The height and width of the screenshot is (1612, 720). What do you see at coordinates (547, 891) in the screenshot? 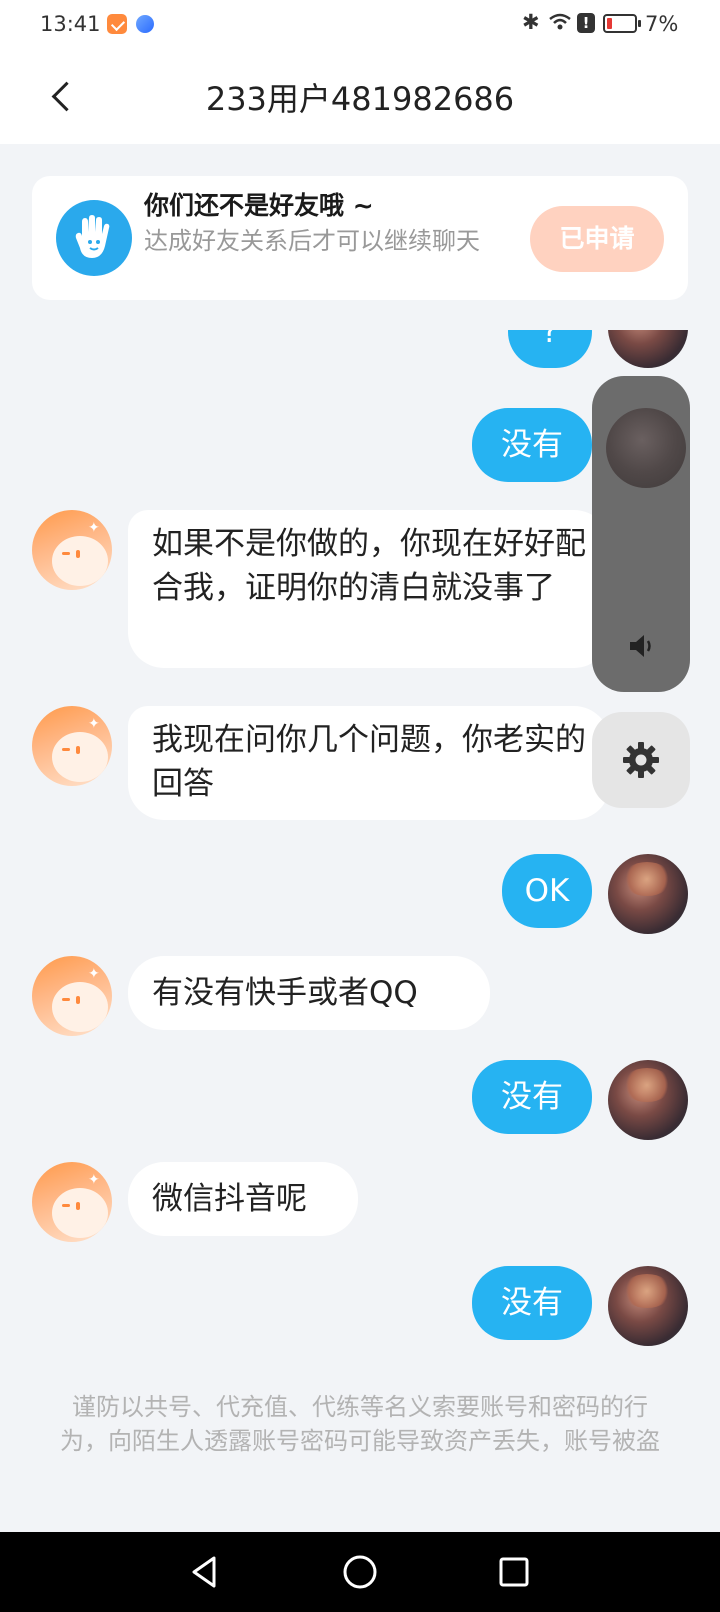
I see `message-bubble-sent: OK` at bounding box center [547, 891].